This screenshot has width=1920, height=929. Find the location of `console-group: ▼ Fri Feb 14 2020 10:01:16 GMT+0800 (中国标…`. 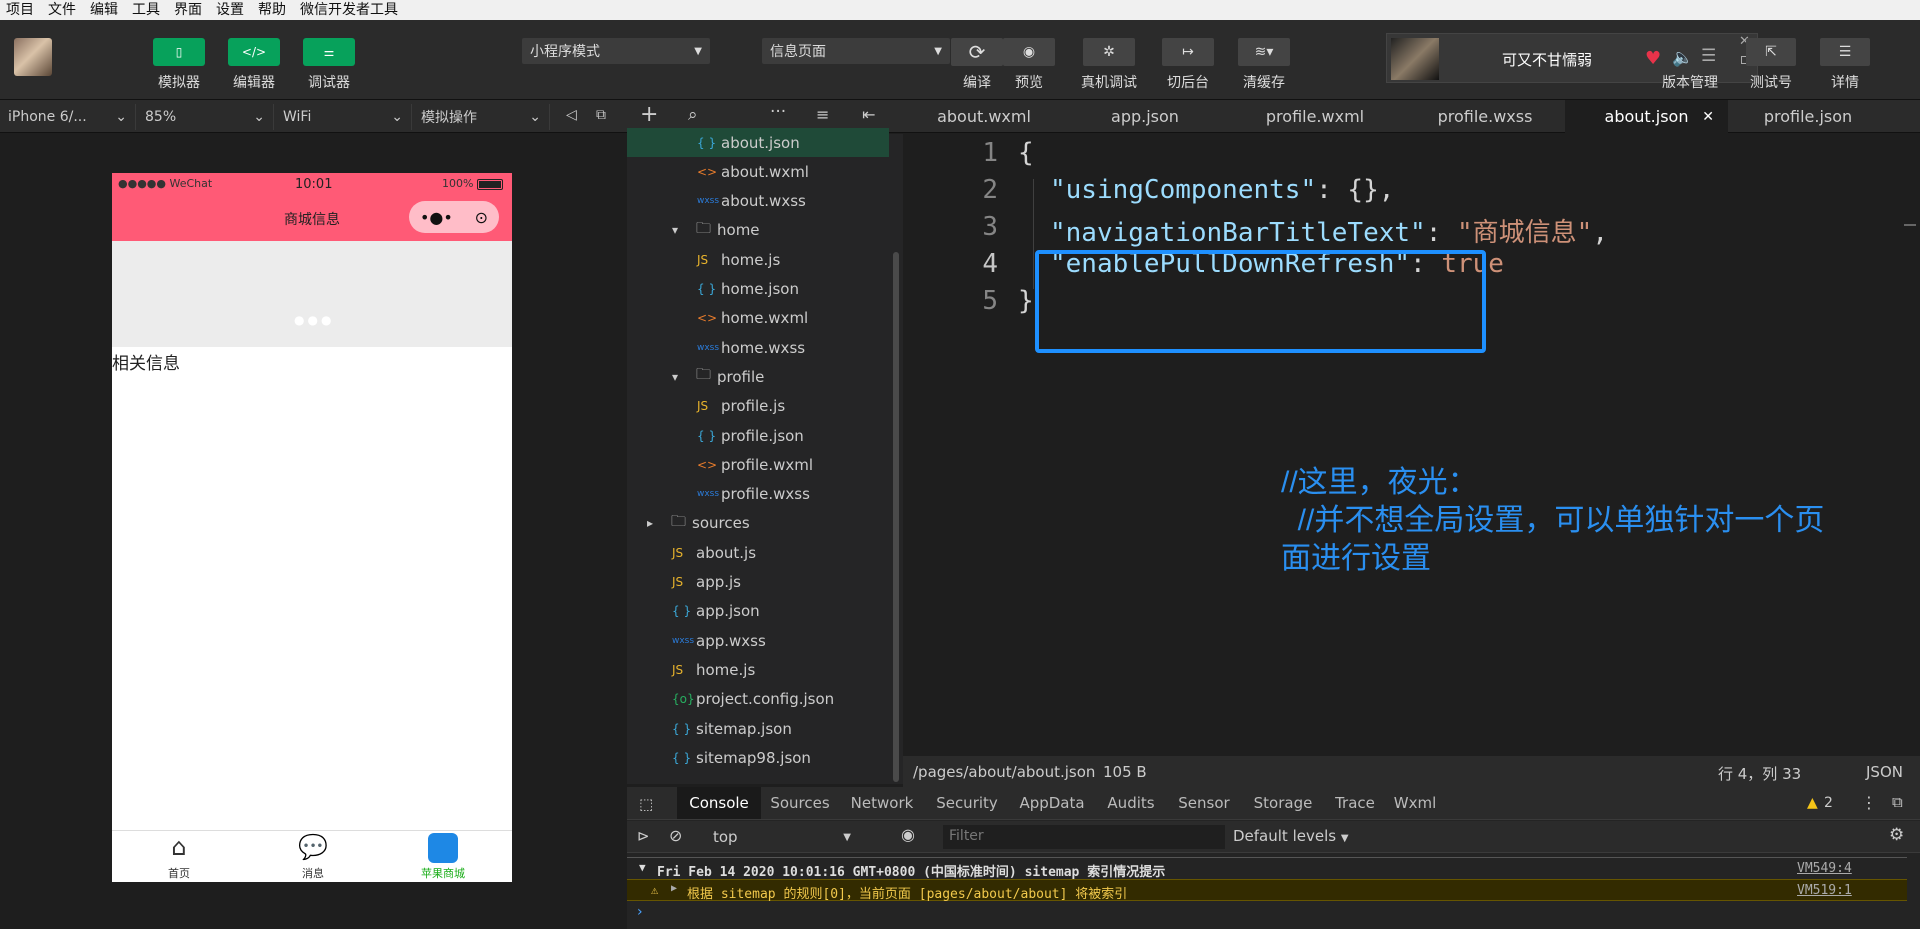

console-group: ▼ Fri Feb 14 2020 10:01:16 GMT+0800 (中国标… is located at coordinates (1267, 868).